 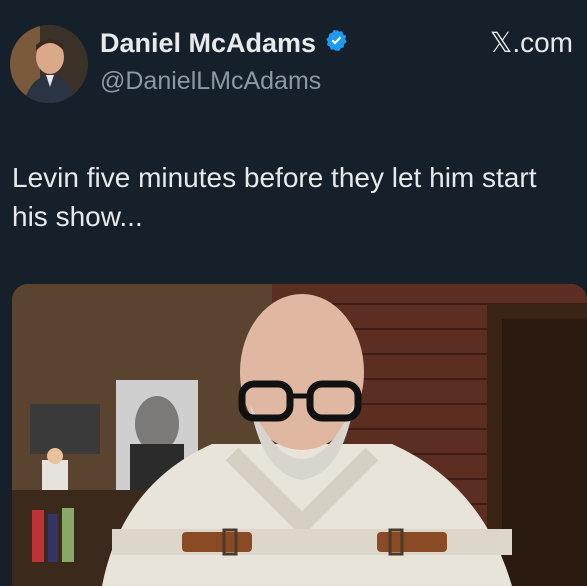 I want to click on author-name-row: Daniel McAdams, so click(x=224, y=43).